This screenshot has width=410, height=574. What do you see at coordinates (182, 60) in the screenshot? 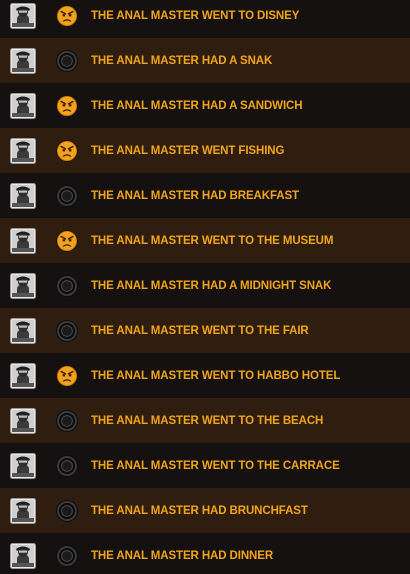
I see `achievement-label: THE ANAL MASTER HAD A SNAK` at bounding box center [182, 60].